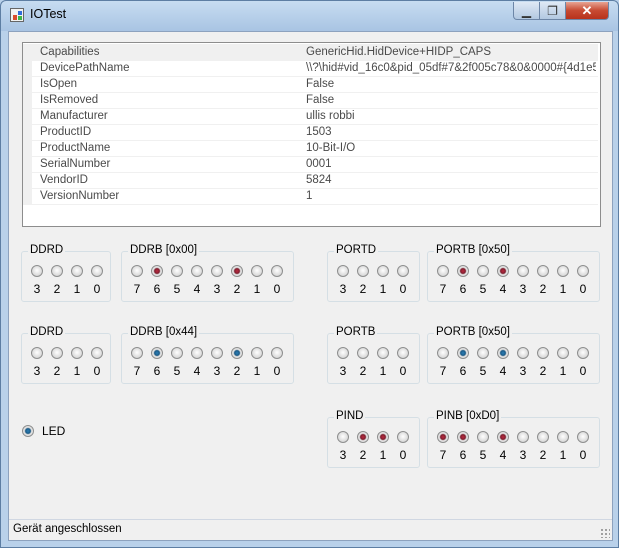 This screenshot has height=548, width=619. What do you see at coordinates (451, 164) in the screenshot?
I see `property-value: 0001` at bounding box center [451, 164].